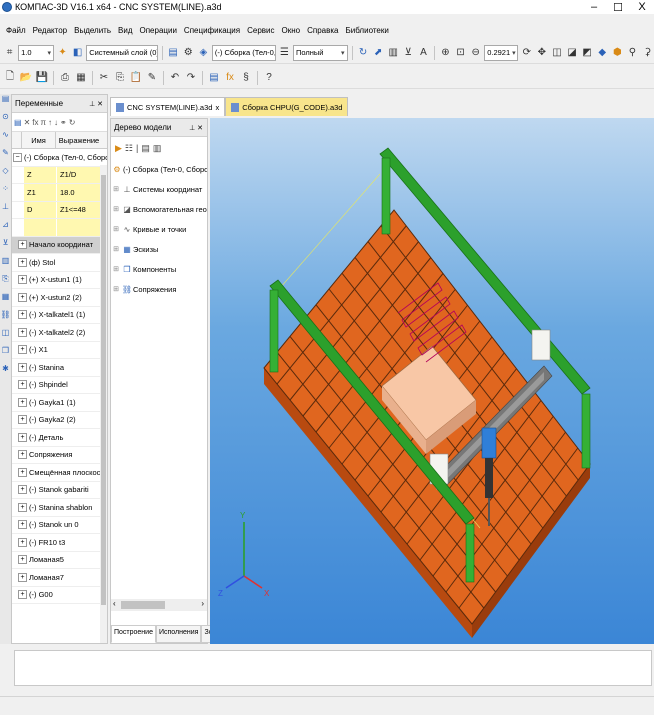 Image resolution: width=654 pixels, height=715 pixels. Describe the element at coordinates (217, 107) in the screenshot. I see `close-icon: x` at that location.